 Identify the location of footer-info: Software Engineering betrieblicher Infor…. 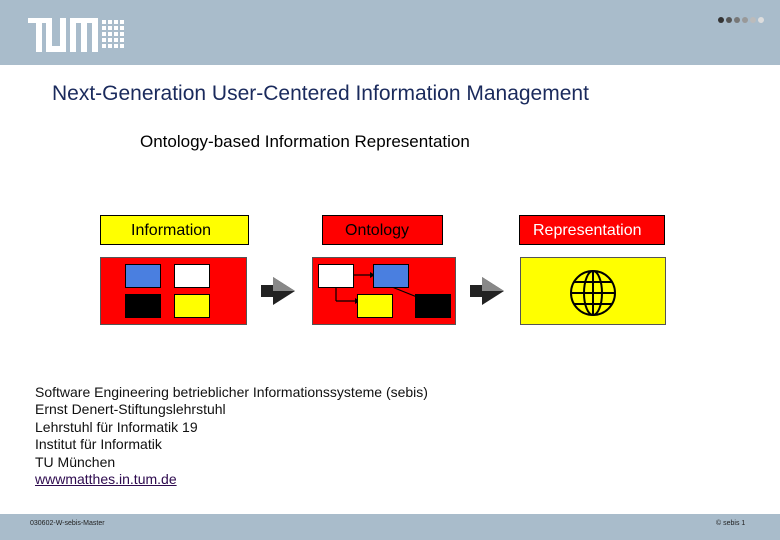
(231, 436).